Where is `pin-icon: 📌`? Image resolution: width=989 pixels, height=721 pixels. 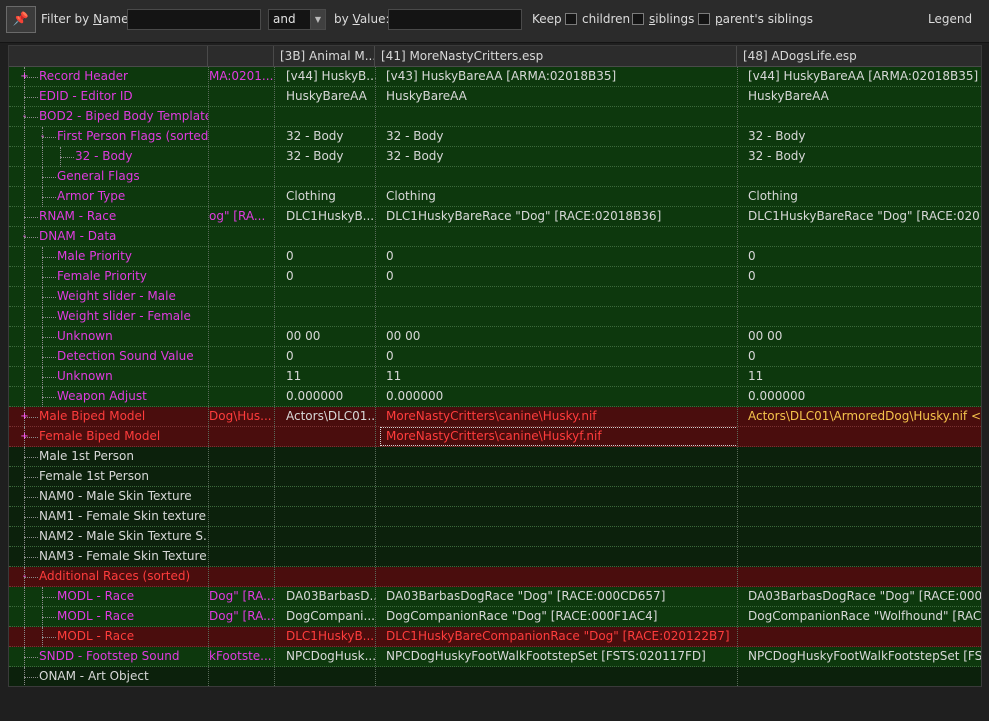
pin-icon: 📌 is located at coordinates (21, 19).